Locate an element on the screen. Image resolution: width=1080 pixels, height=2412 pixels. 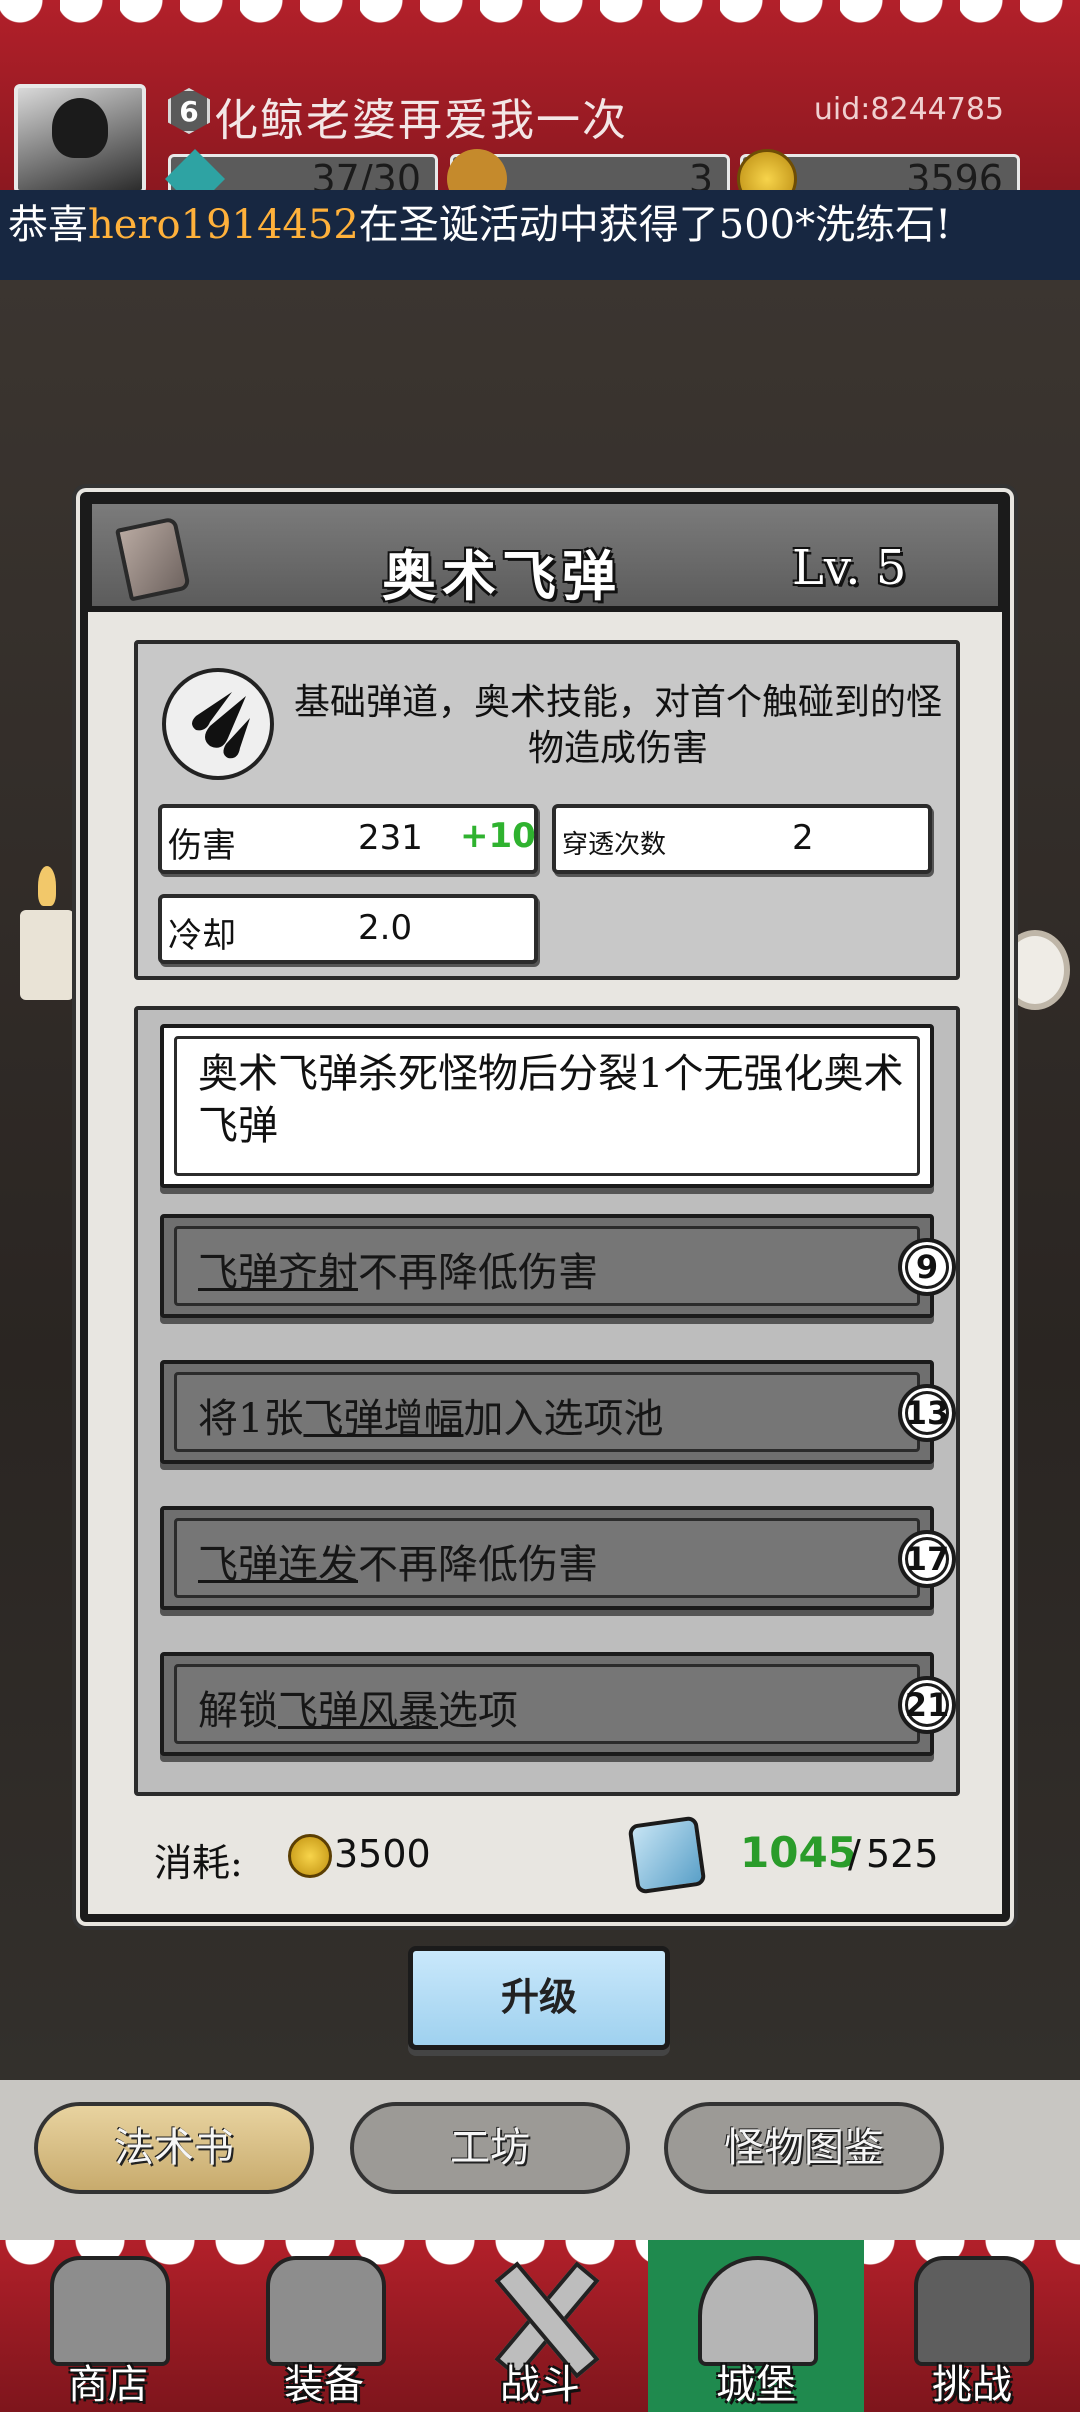
skill-gem-icon is located at coordinates (667, 1855).